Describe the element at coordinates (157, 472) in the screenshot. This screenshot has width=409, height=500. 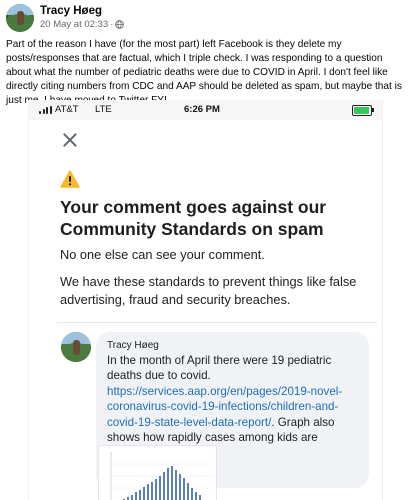
I see `graph-thumbnail` at that location.